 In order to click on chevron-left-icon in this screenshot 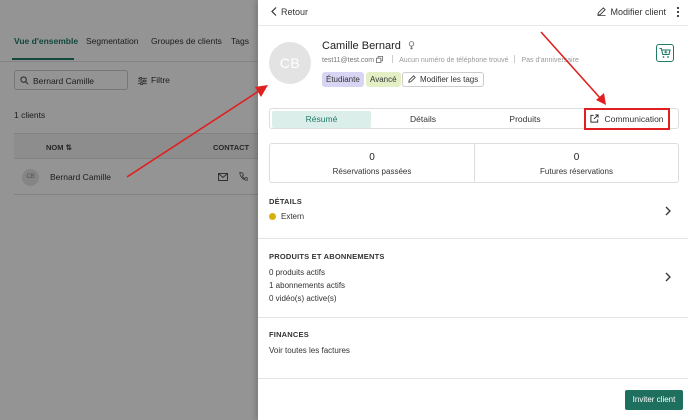, I will do `click(274, 11)`.